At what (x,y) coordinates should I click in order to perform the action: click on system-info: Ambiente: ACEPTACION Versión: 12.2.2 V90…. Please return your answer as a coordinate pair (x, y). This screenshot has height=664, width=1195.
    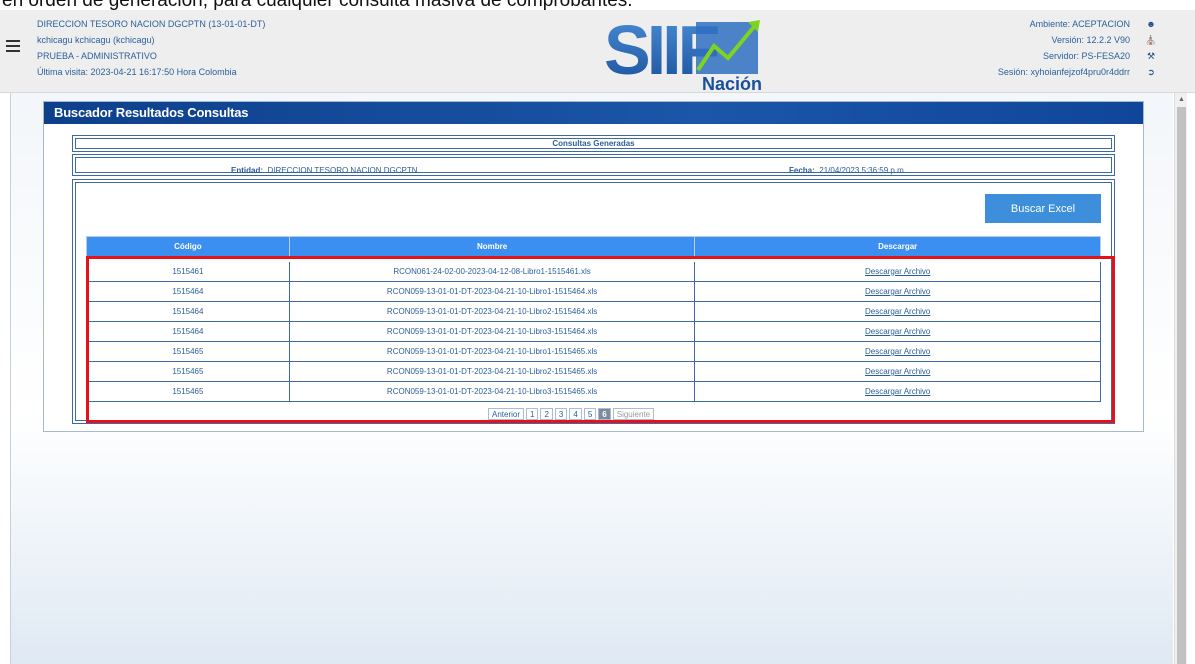
    Looking at the image, I should click on (1064, 48).